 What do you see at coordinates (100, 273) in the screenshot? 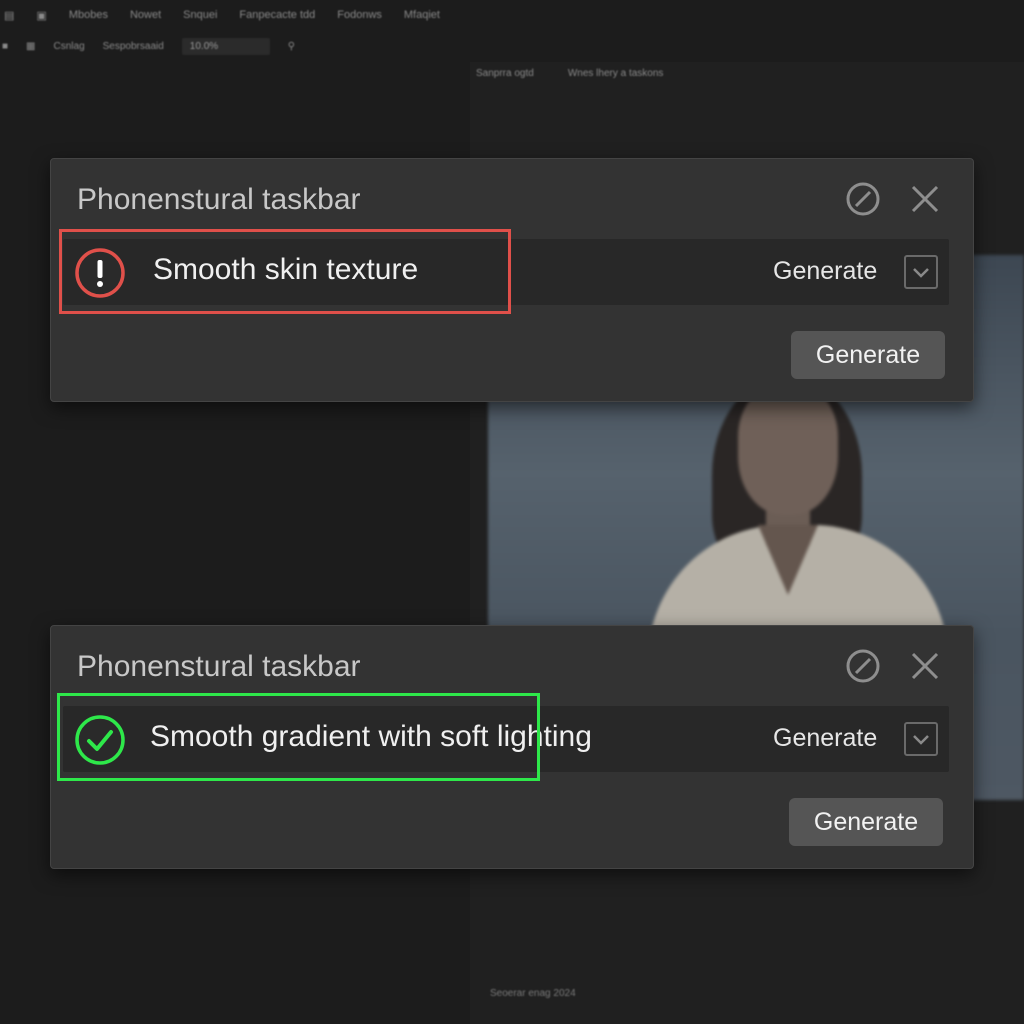
I see `exclamation-icon` at bounding box center [100, 273].